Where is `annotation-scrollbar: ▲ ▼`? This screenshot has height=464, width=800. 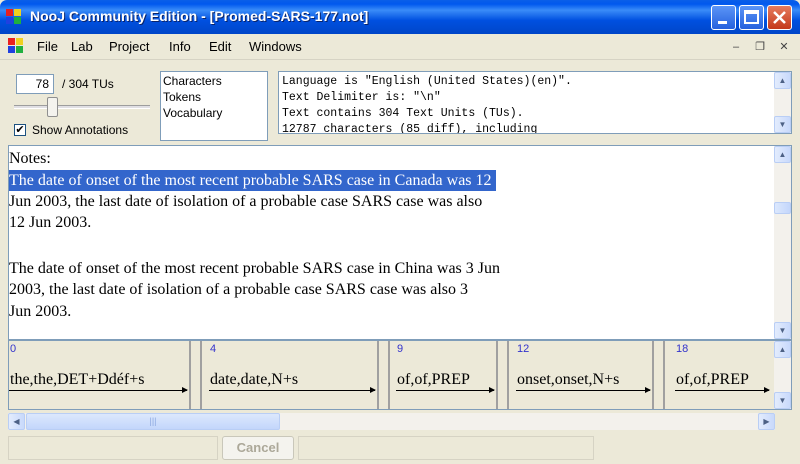
annotation-scrollbar: ▲ ▼ is located at coordinates (782, 375).